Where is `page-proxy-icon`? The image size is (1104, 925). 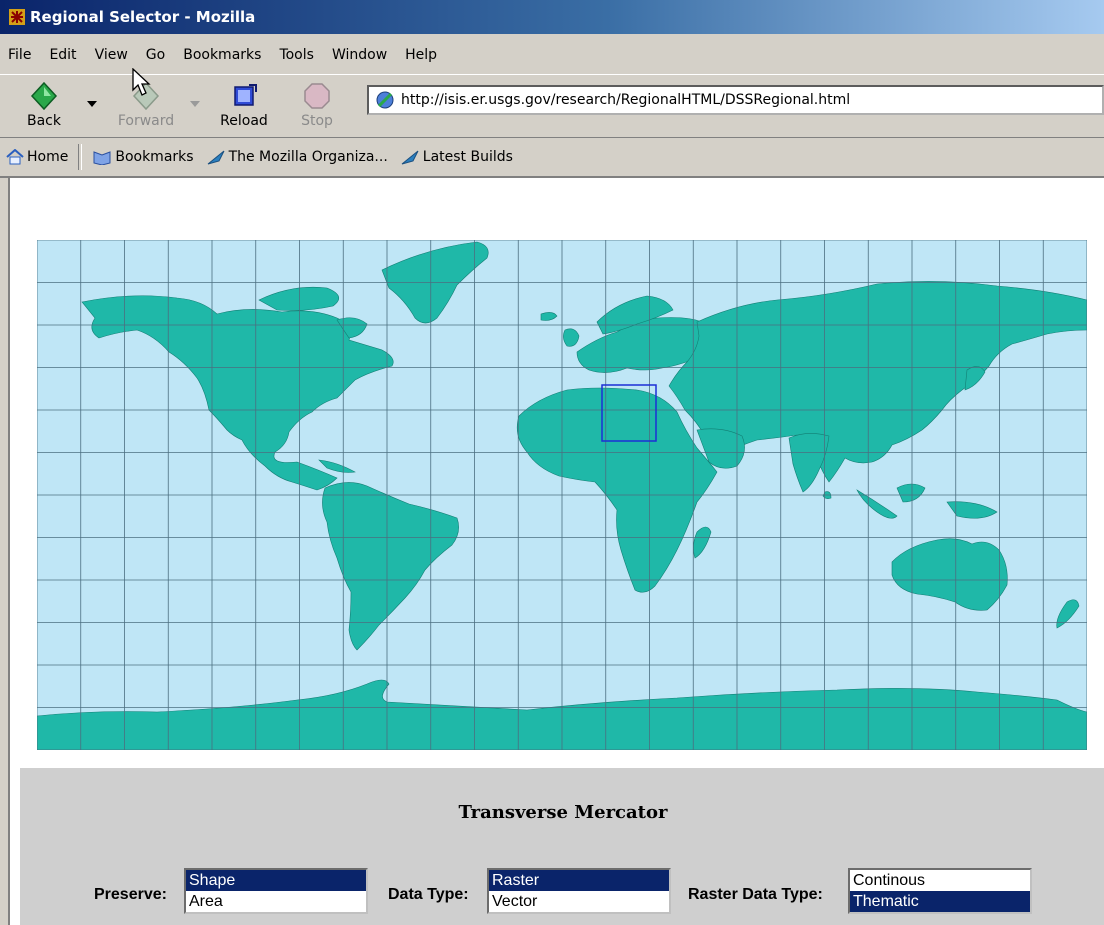
page-proxy-icon is located at coordinates (385, 100).